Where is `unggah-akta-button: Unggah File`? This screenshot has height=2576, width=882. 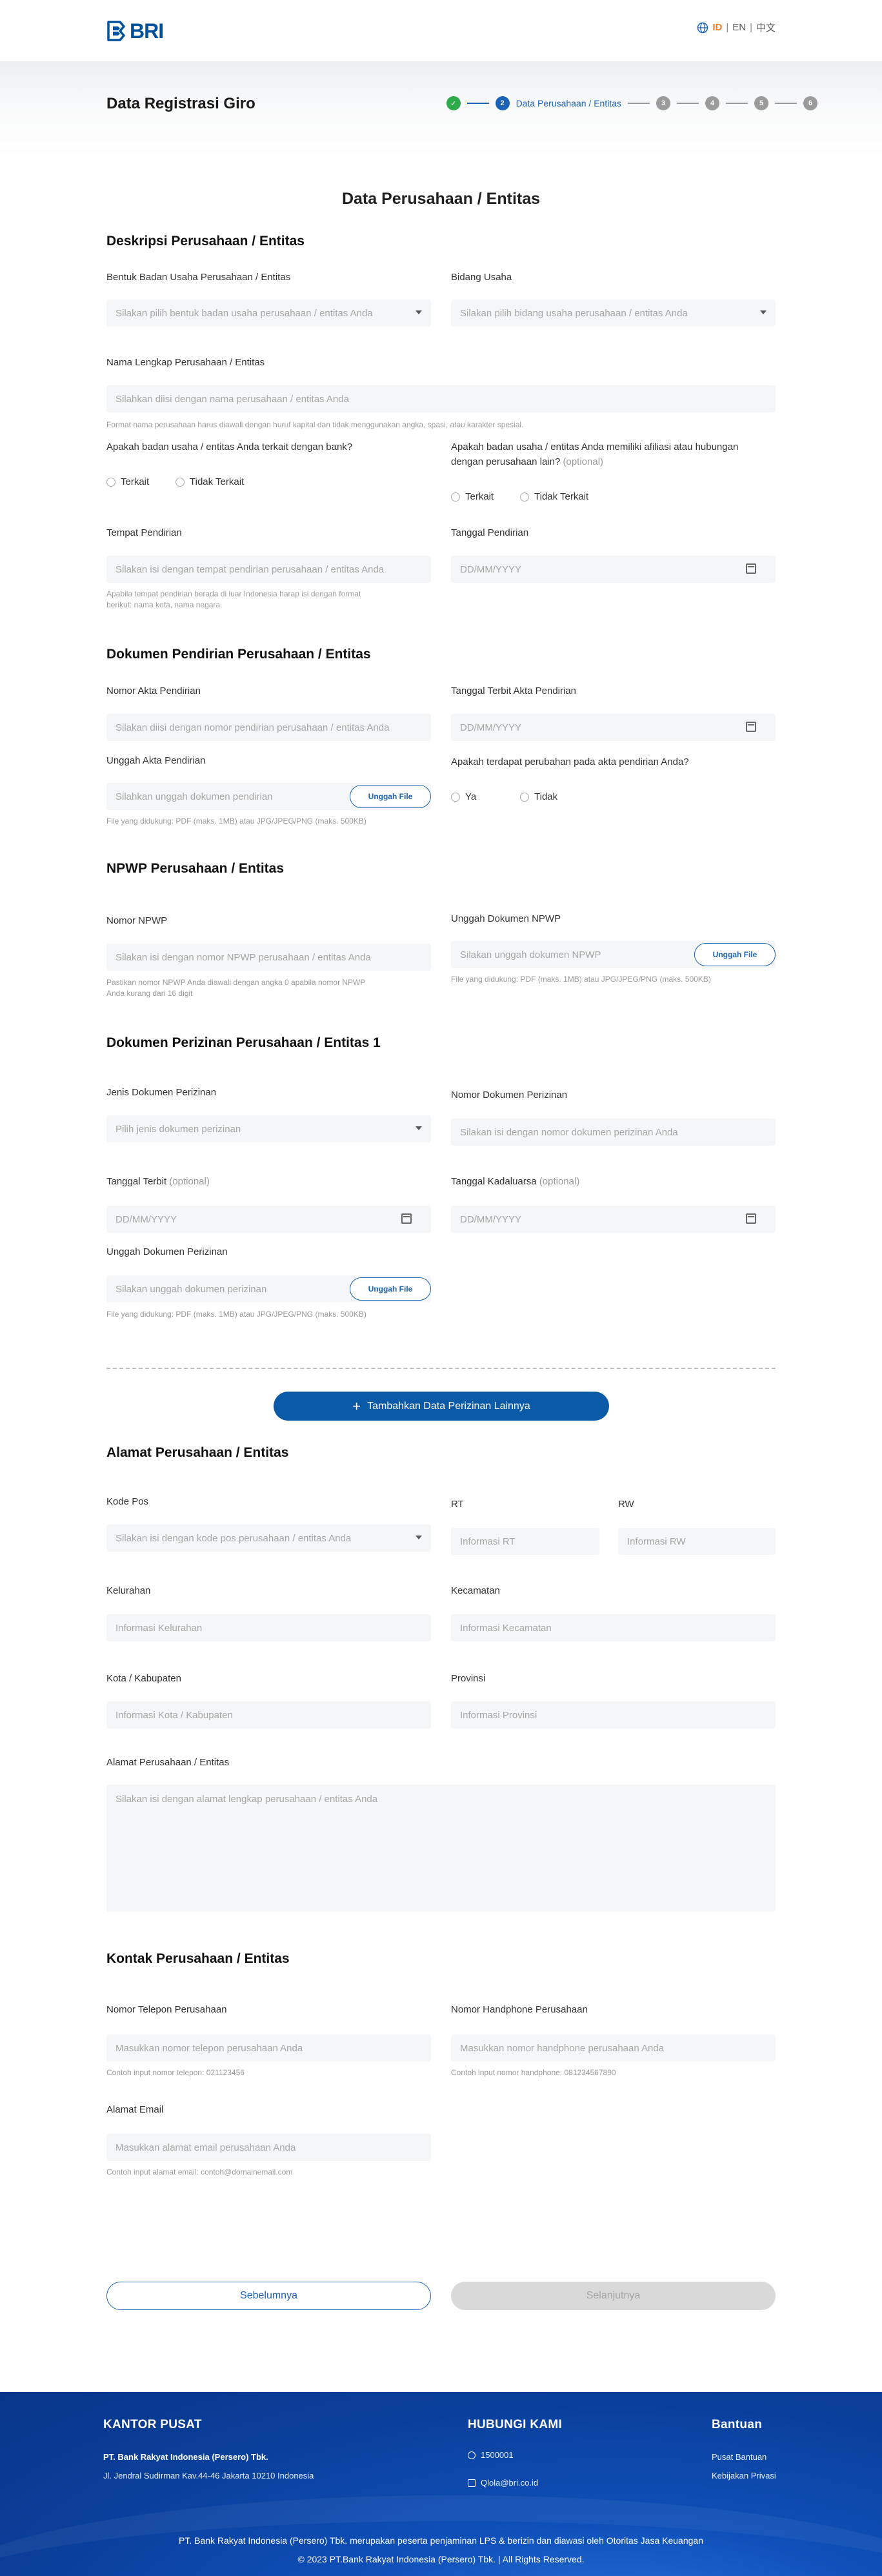
unggah-akta-button: Unggah File is located at coordinates (390, 796).